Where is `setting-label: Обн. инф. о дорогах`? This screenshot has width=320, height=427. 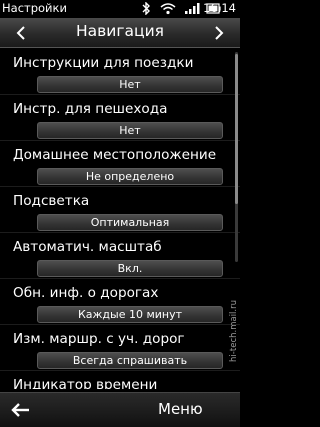
setting-label: Обн. инф. о дорогах is located at coordinates (86, 293).